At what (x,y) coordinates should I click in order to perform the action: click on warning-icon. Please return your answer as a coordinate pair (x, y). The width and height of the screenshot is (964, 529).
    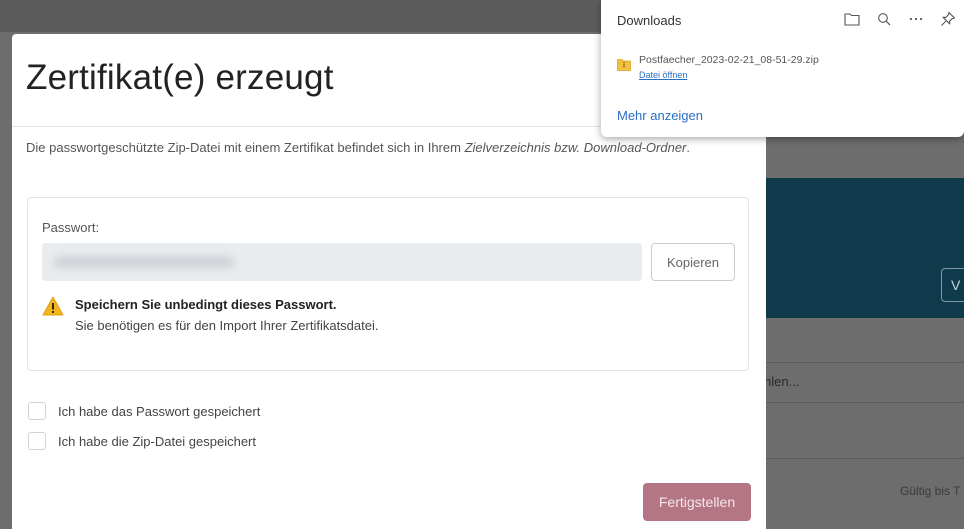
    Looking at the image, I should click on (53, 306).